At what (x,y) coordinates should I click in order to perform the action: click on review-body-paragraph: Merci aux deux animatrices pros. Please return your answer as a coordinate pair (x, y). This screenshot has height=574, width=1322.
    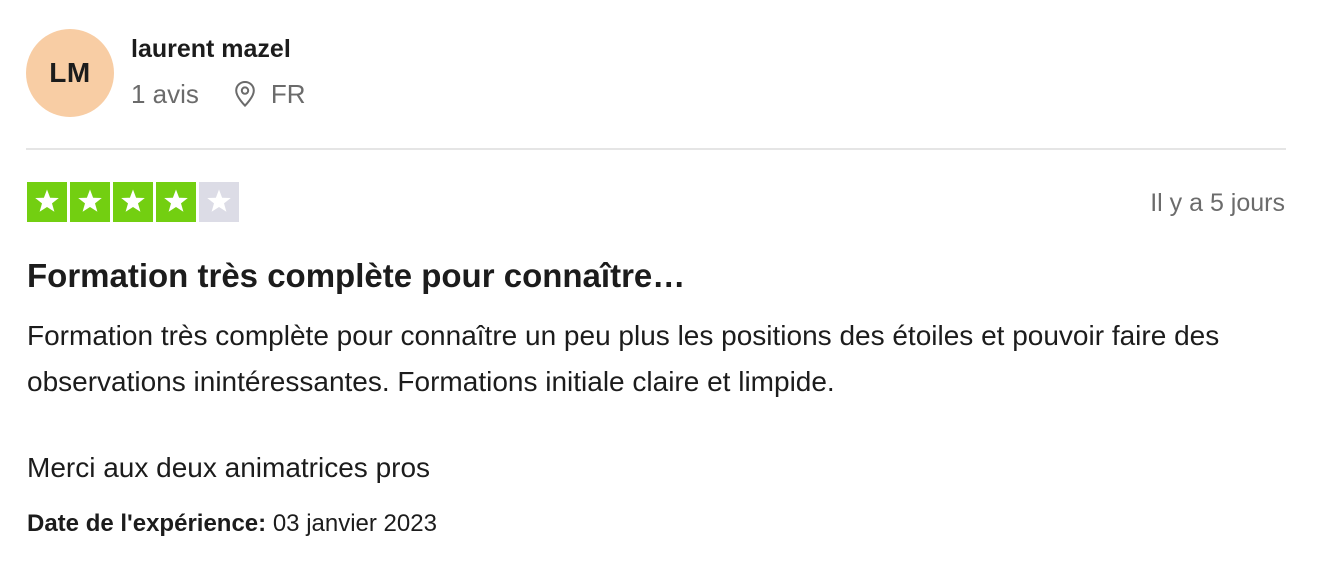
    Looking at the image, I should click on (229, 467).